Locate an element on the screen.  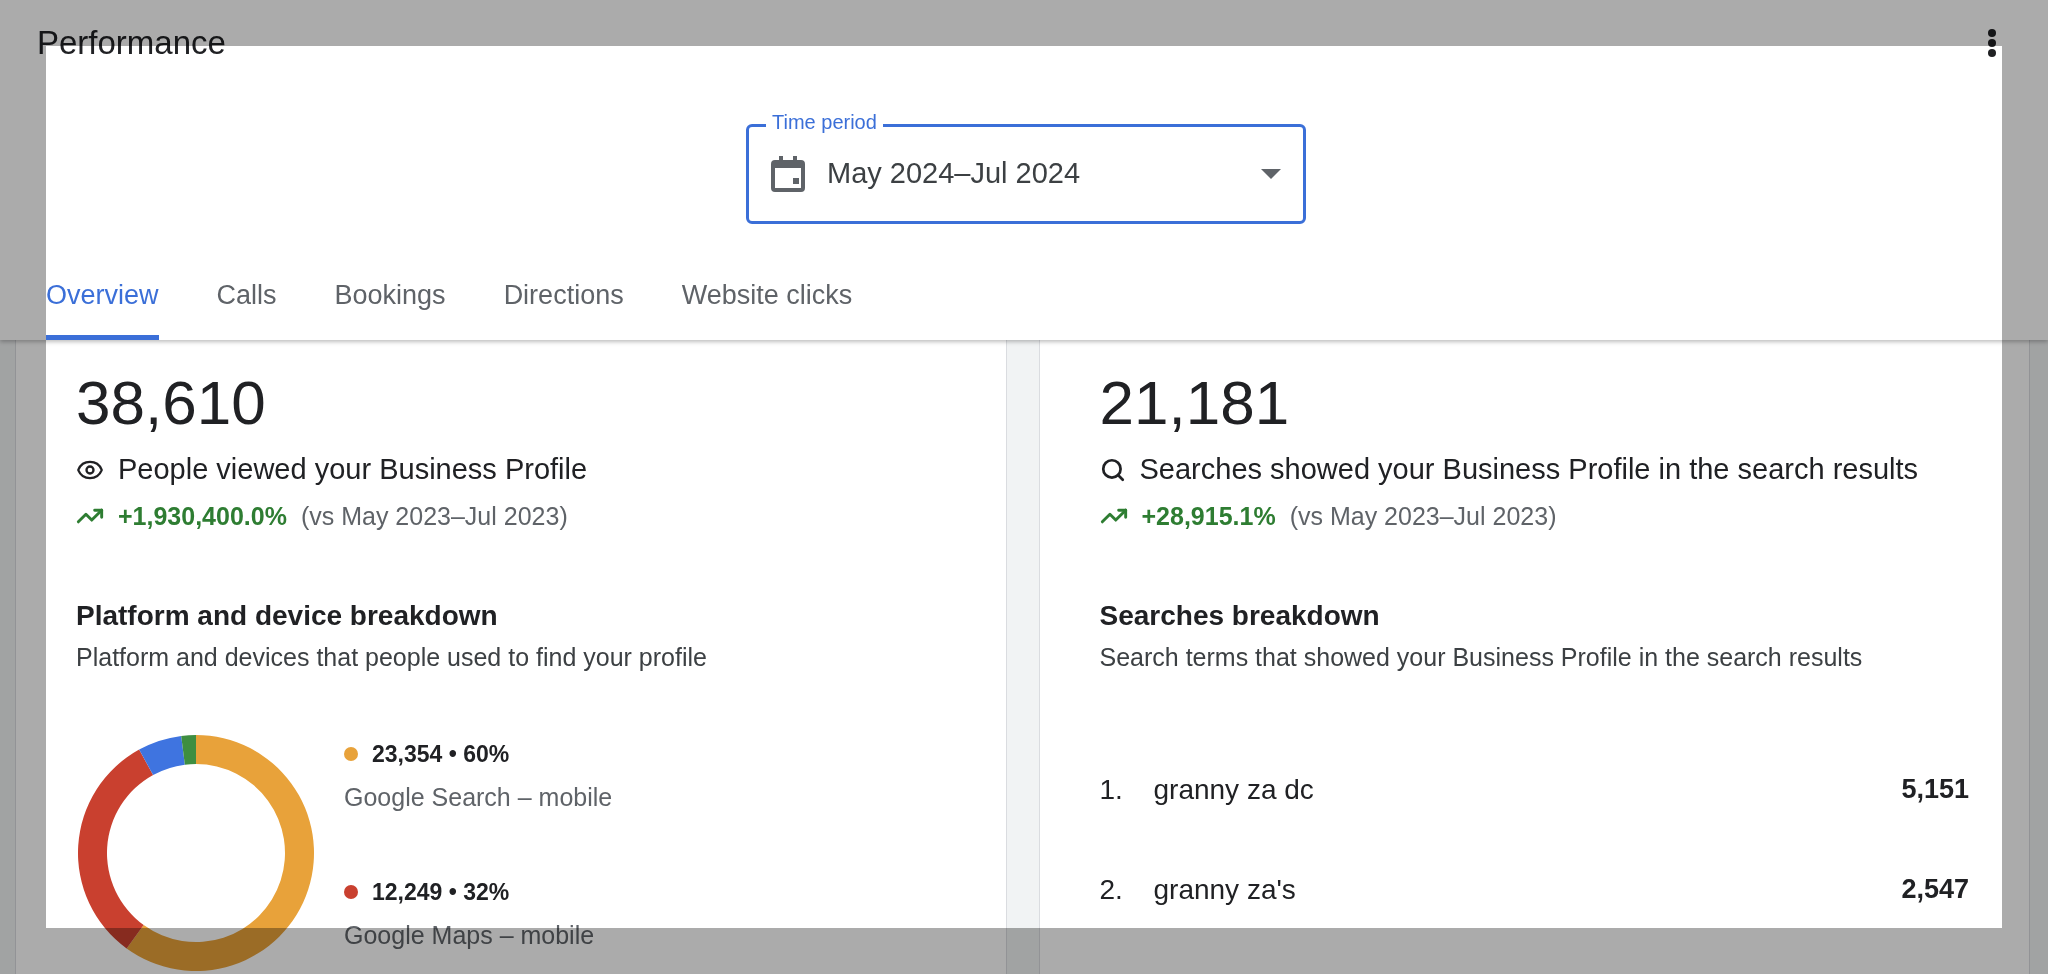
dropdown-caret-icon is located at coordinates (1271, 173).